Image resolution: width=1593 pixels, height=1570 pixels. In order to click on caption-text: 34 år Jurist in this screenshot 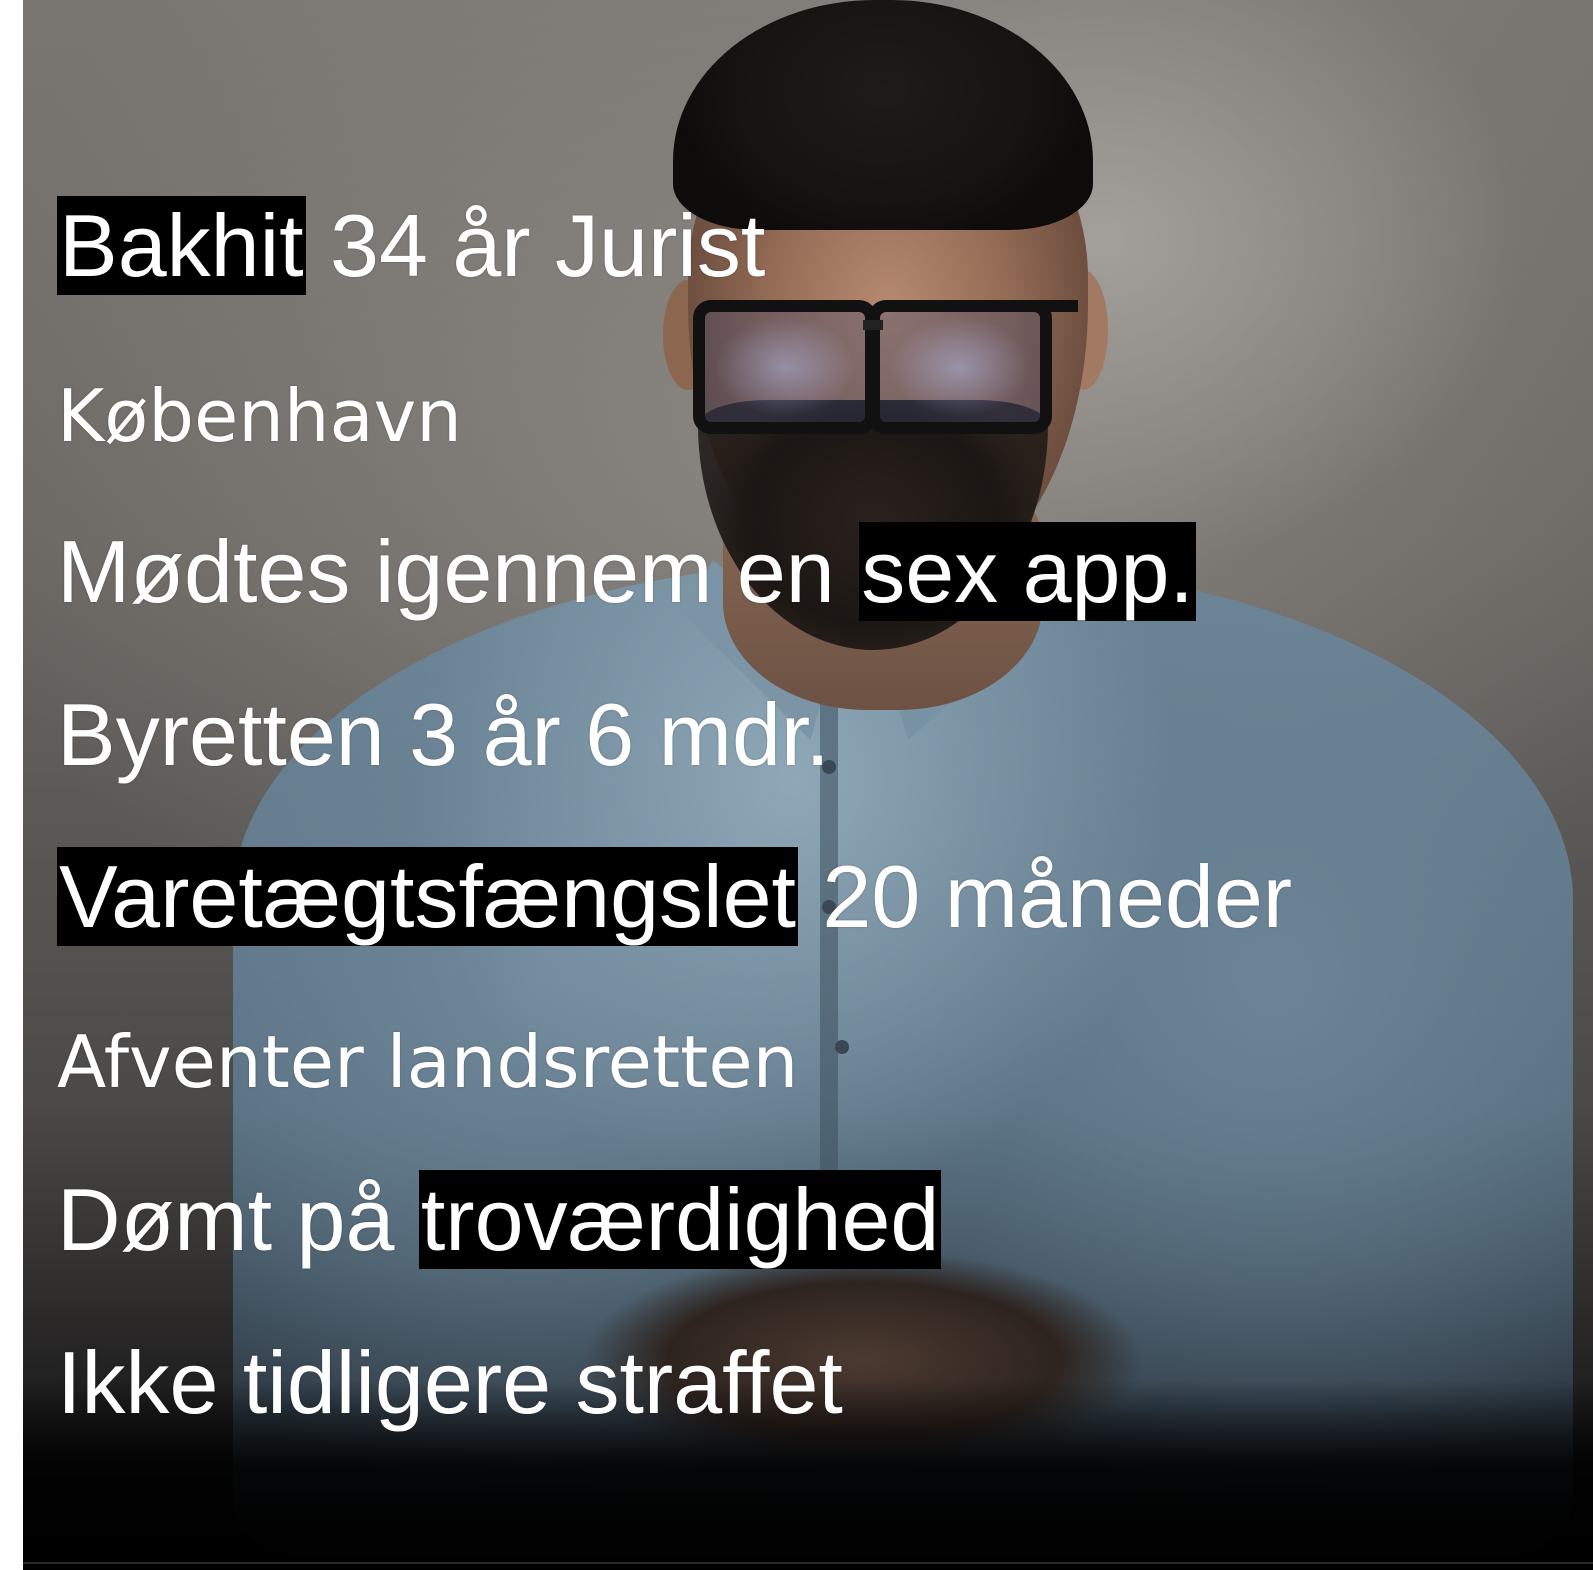, I will do `click(535, 245)`.